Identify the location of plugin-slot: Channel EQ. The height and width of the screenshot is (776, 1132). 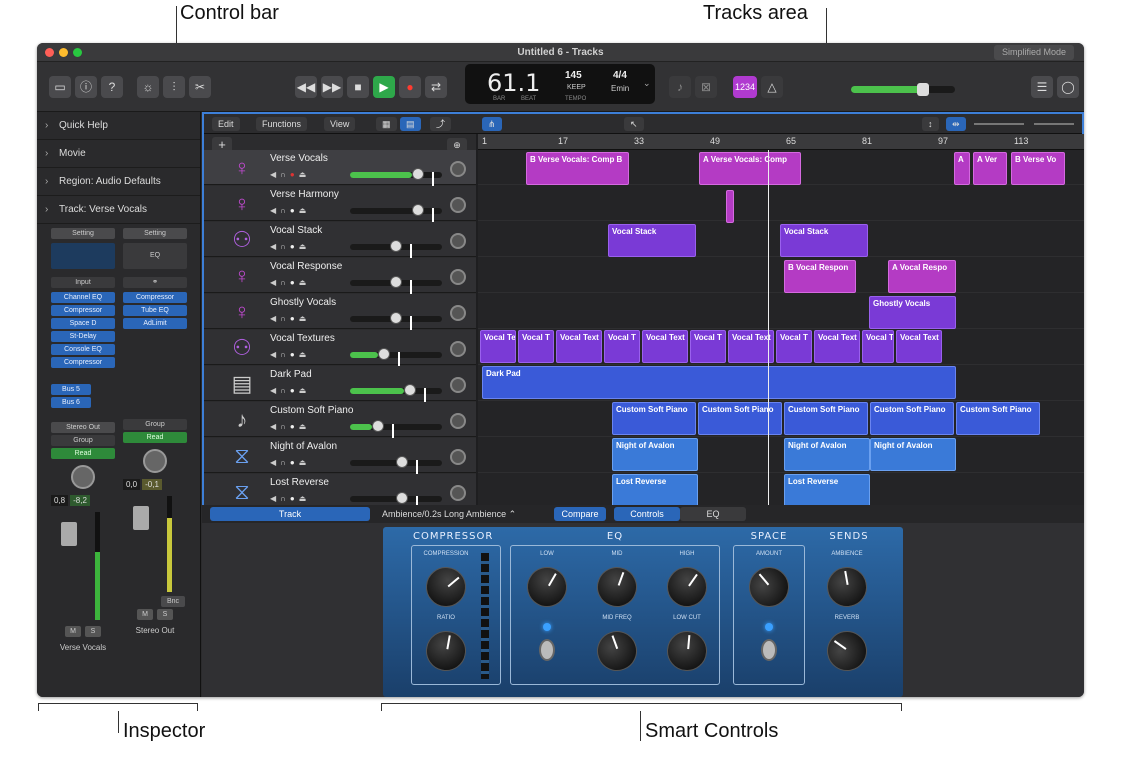
(83, 297).